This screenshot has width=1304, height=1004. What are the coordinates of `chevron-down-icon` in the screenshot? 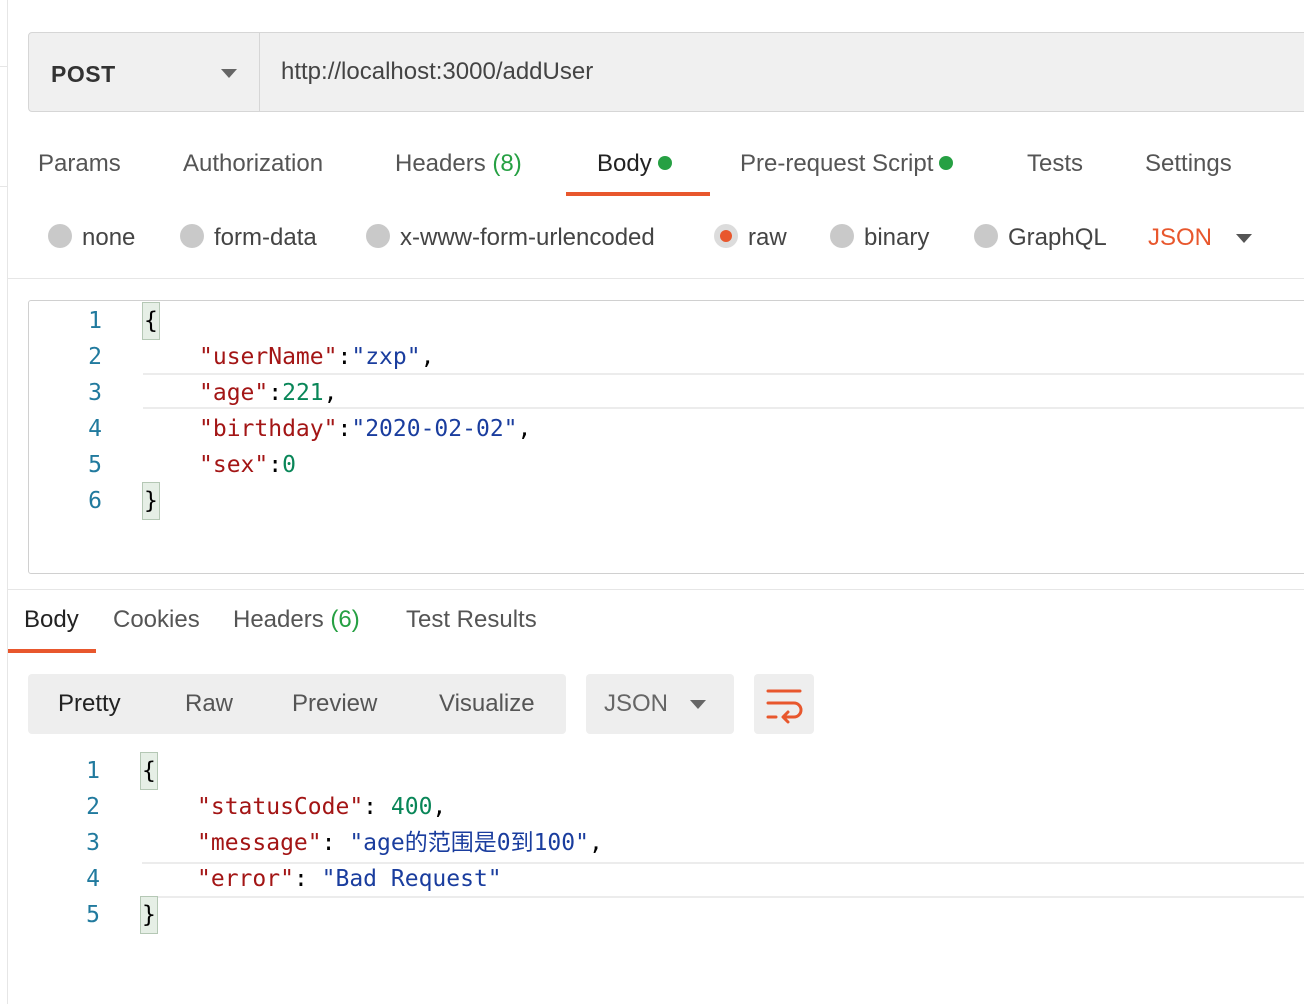 It's located at (1244, 238).